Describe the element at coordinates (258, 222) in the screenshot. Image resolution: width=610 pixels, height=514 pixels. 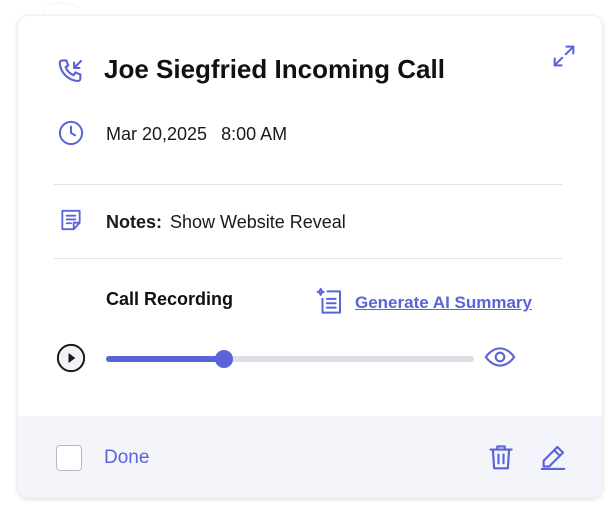
I see `notes-value: Show Website Reveal` at that location.